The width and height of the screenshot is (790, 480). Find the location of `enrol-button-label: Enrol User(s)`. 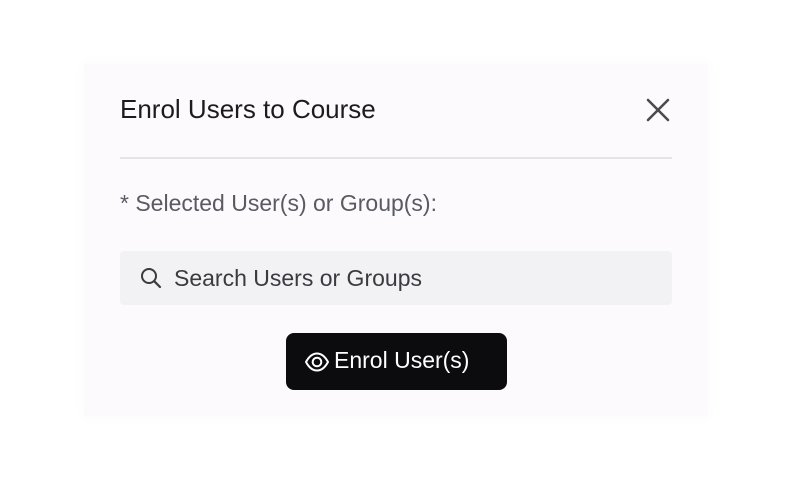

enrol-button-label: Enrol User(s) is located at coordinates (402, 360).